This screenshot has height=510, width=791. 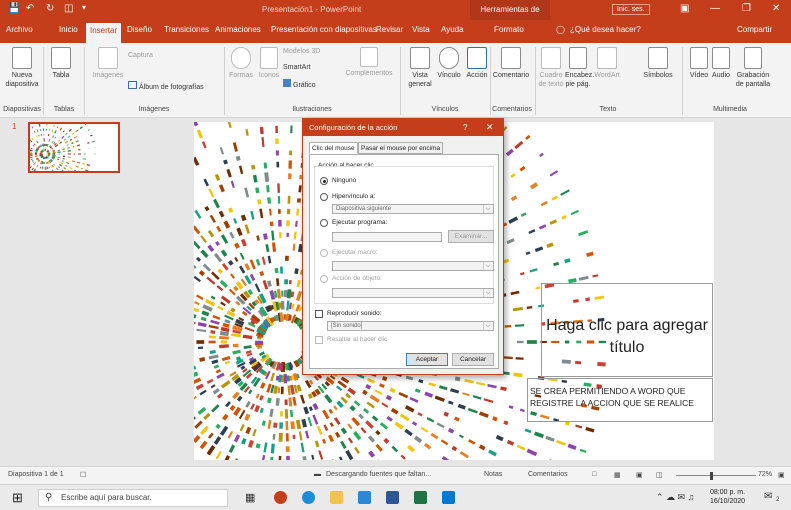 I want to click on shapes-button: Formas, so click(x=241, y=63).